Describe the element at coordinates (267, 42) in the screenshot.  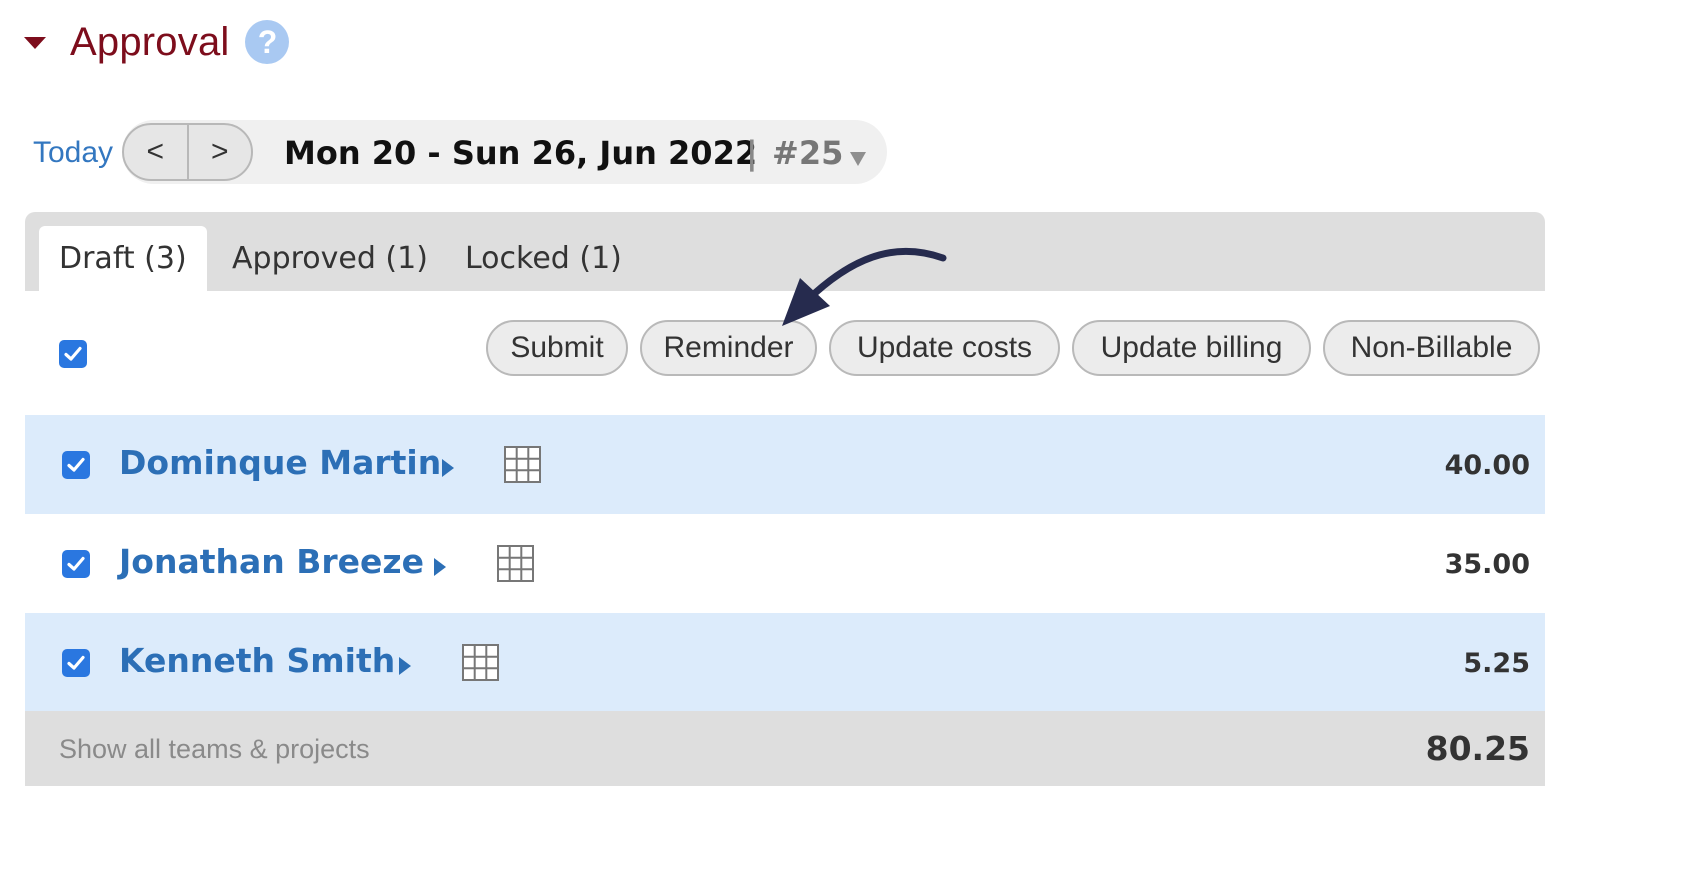
I see `help-icon: ?` at that location.